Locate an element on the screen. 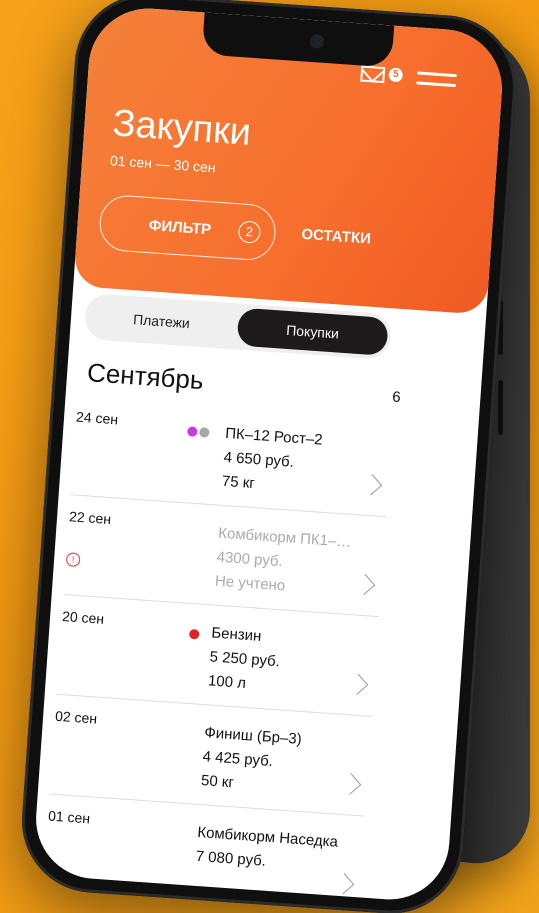 This screenshot has height=913, width=539. item-price: 4300 руб. is located at coordinates (250, 559).